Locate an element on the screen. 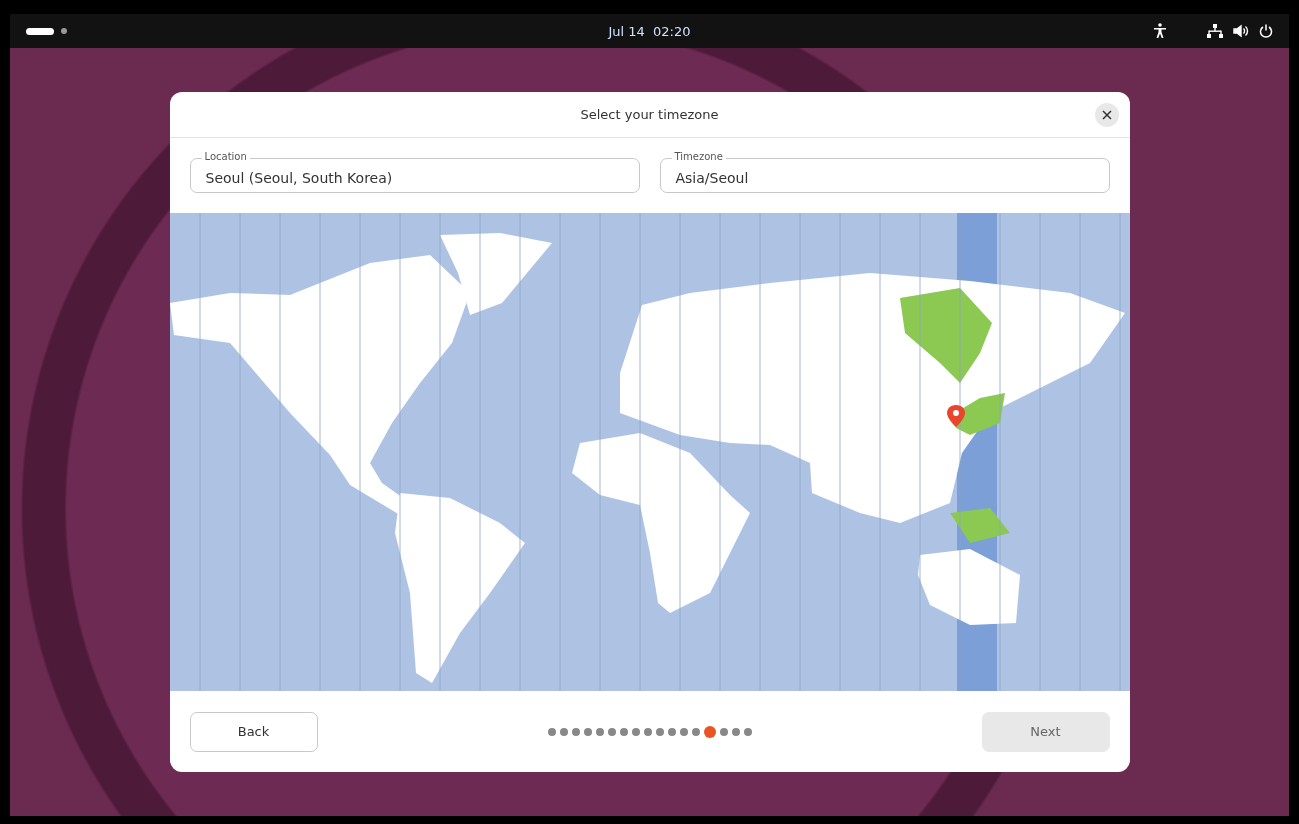  volume-icon is located at coordinates (1241, 31).